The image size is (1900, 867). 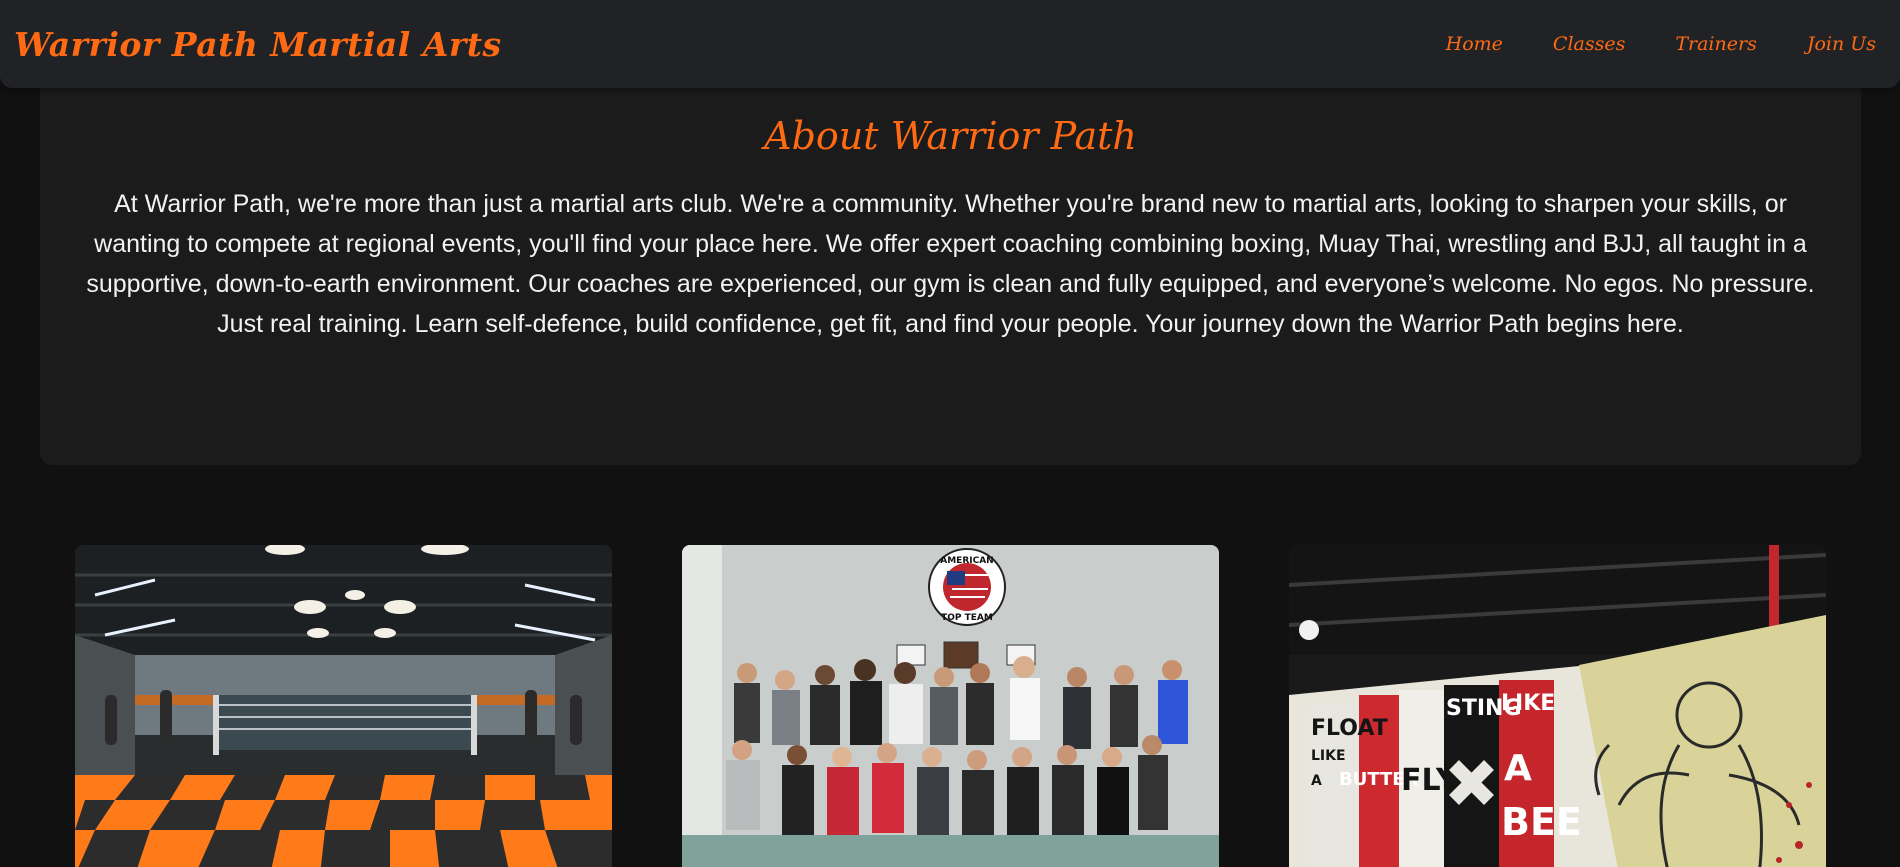 What do you see at coordinates (1541, 822) in the screenshot?
I see `mural-word-bee: BEE` at bounding box center [1541, 822].